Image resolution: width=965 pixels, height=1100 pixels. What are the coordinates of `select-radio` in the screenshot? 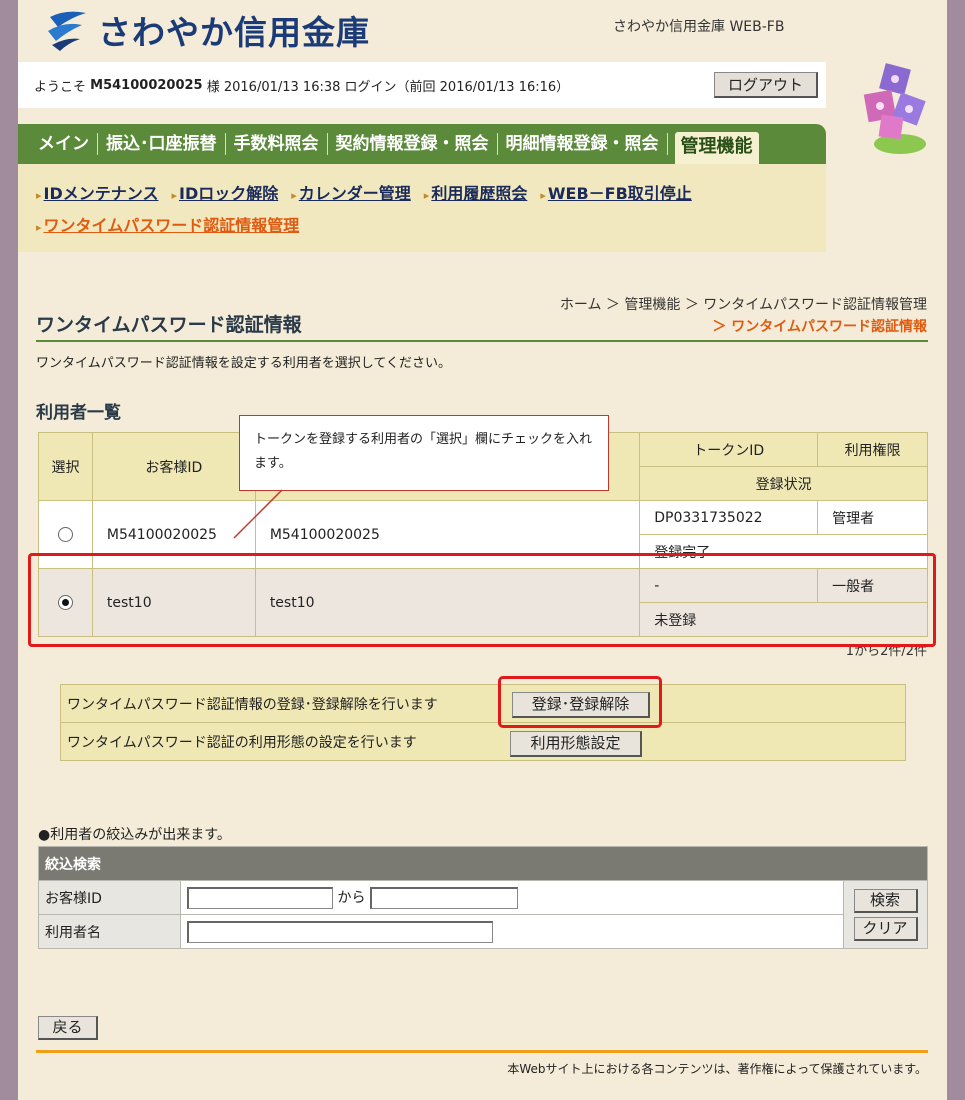 It's located at (65, 534).